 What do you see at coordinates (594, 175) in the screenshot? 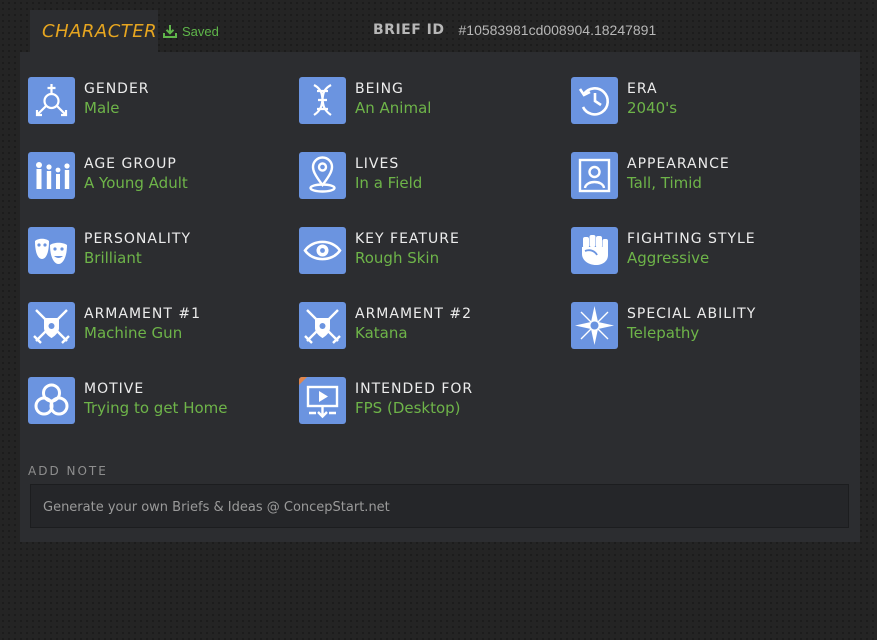
I see `portrait-icon` at bounding box center [594, 175].